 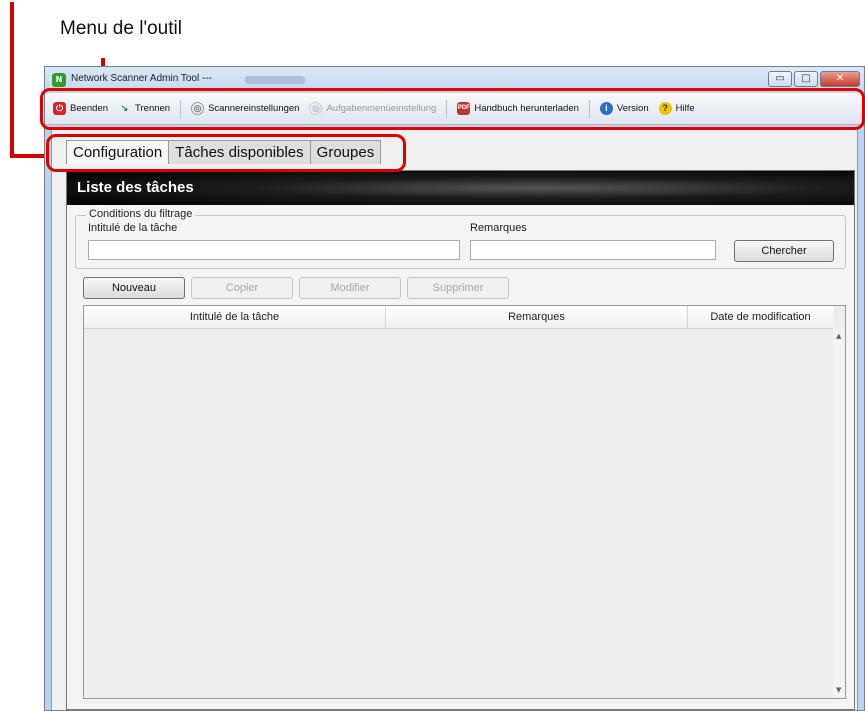 What do you see at coordinates (593, 250) in the screenshot?
I see `remarks-input` at bounding box center [593, 250].